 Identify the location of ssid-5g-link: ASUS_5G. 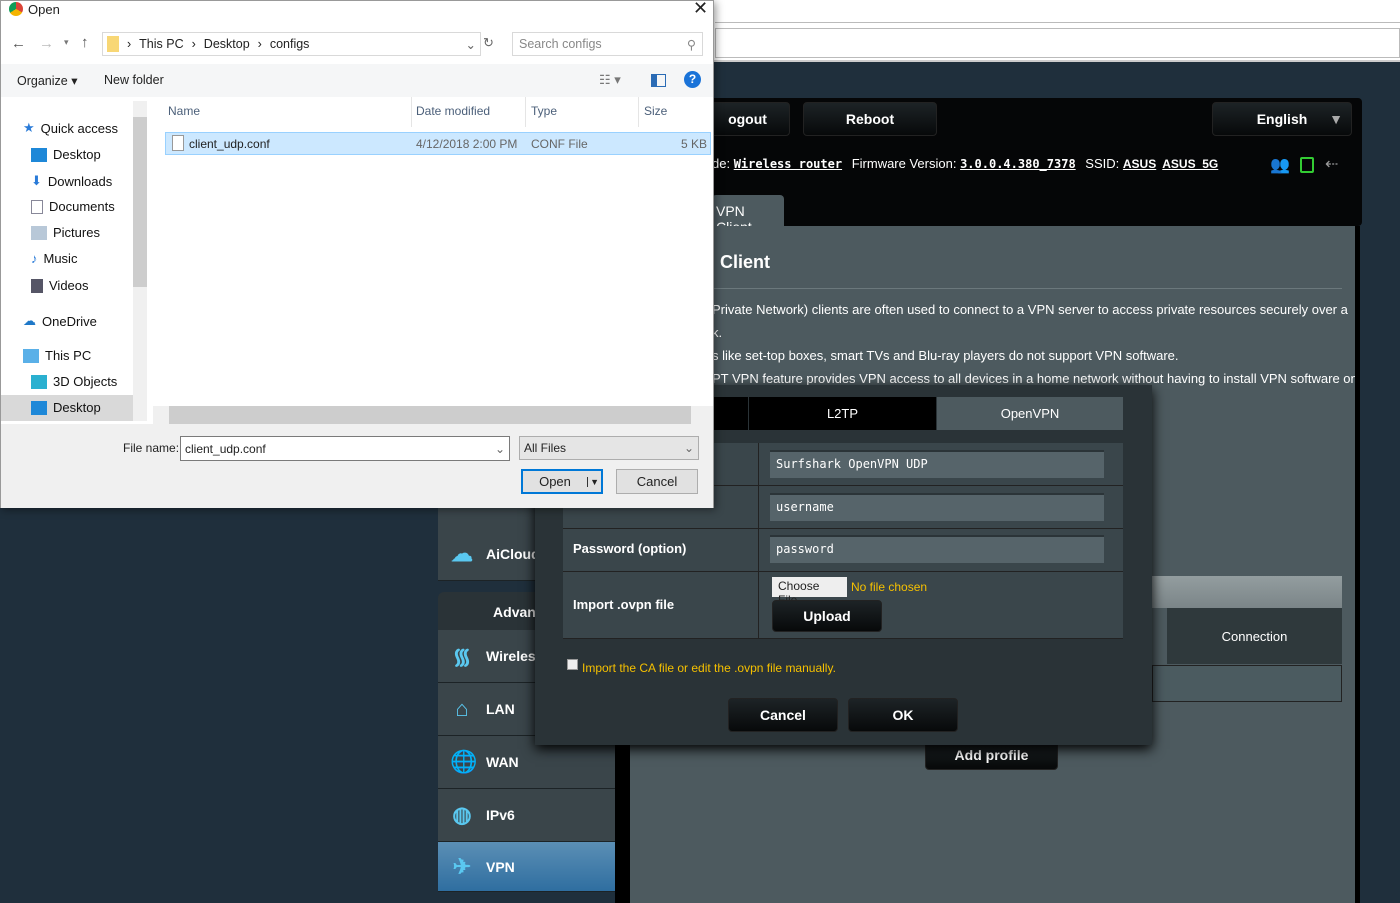
(1190, 164).